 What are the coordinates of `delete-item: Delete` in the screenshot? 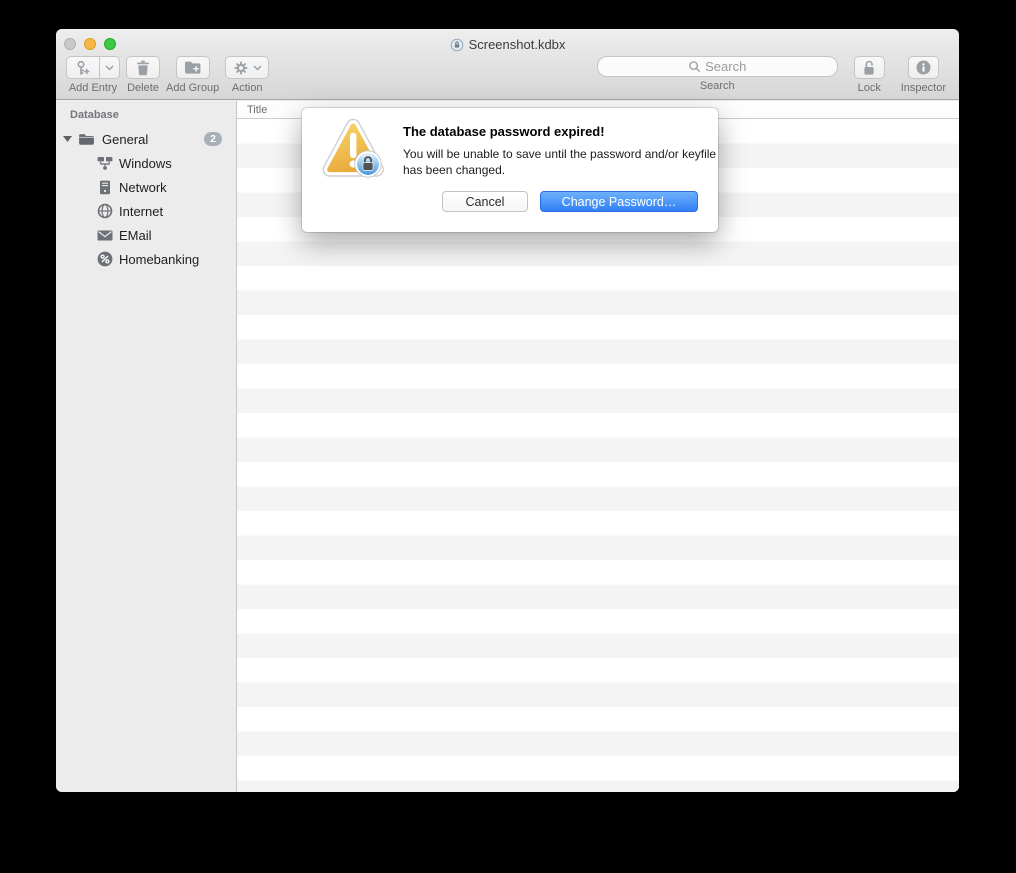 It's located at (143, 75).